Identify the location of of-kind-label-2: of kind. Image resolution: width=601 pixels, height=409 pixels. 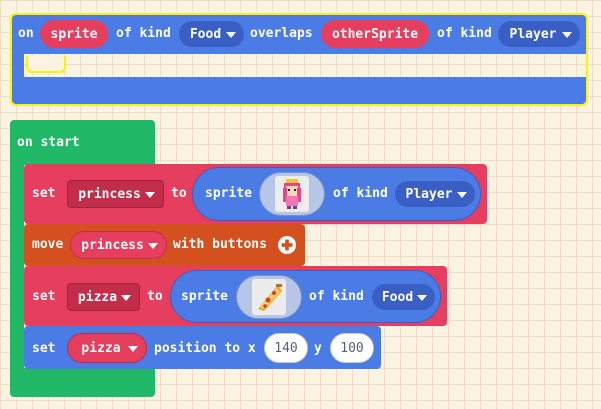
(336, 296).